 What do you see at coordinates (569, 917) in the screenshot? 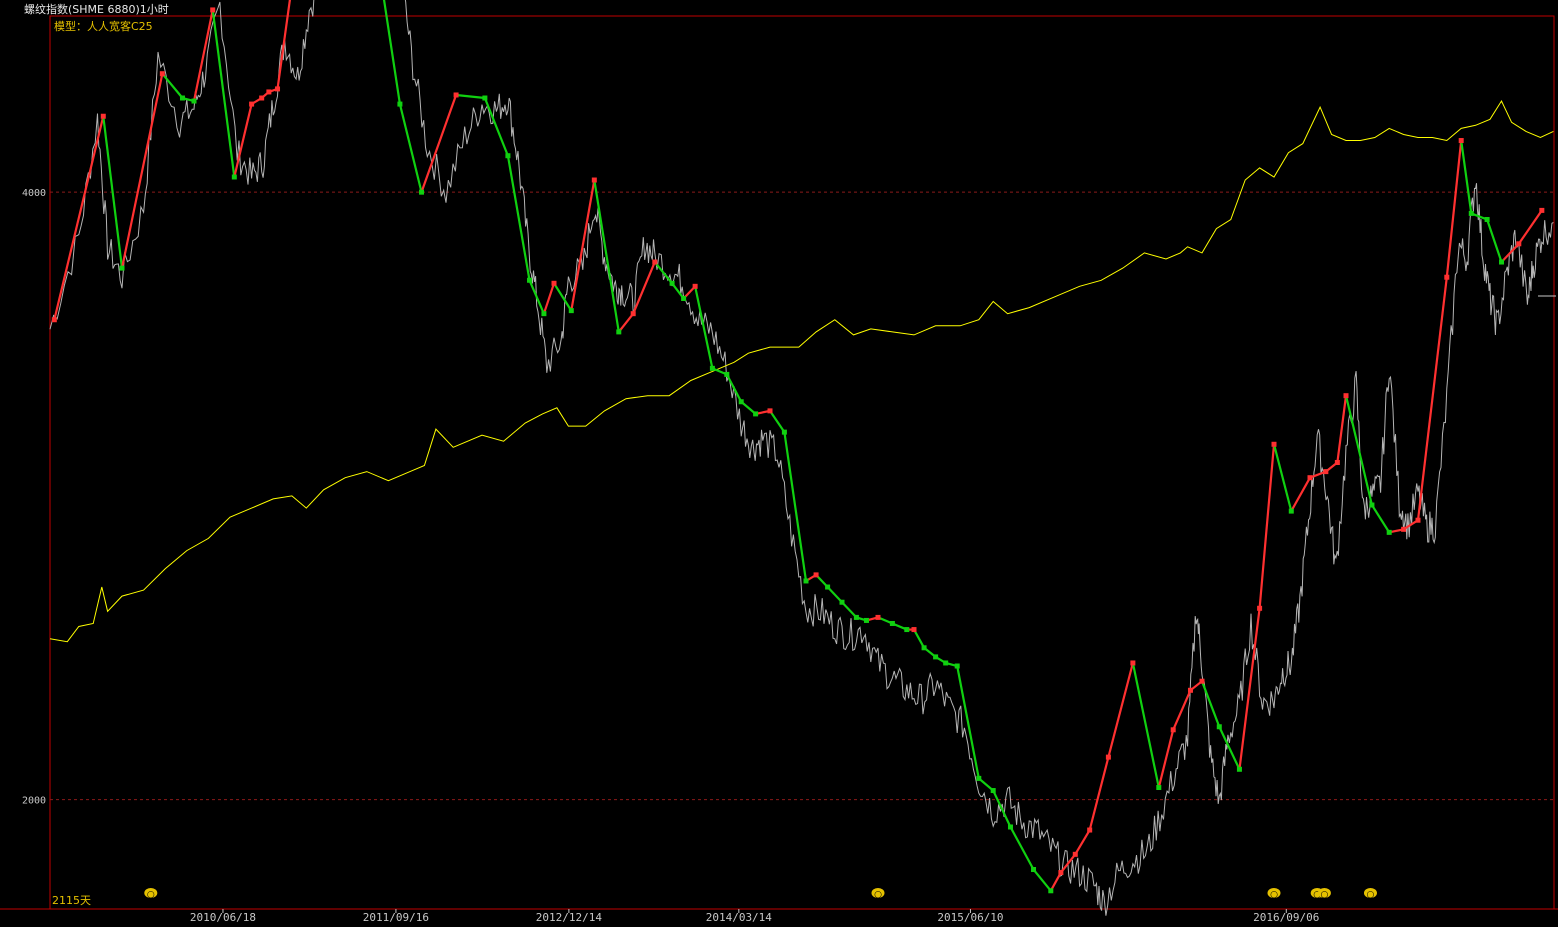
I see `x-tick-label-2: 2012/12/14` at bounding box center [569, 917].